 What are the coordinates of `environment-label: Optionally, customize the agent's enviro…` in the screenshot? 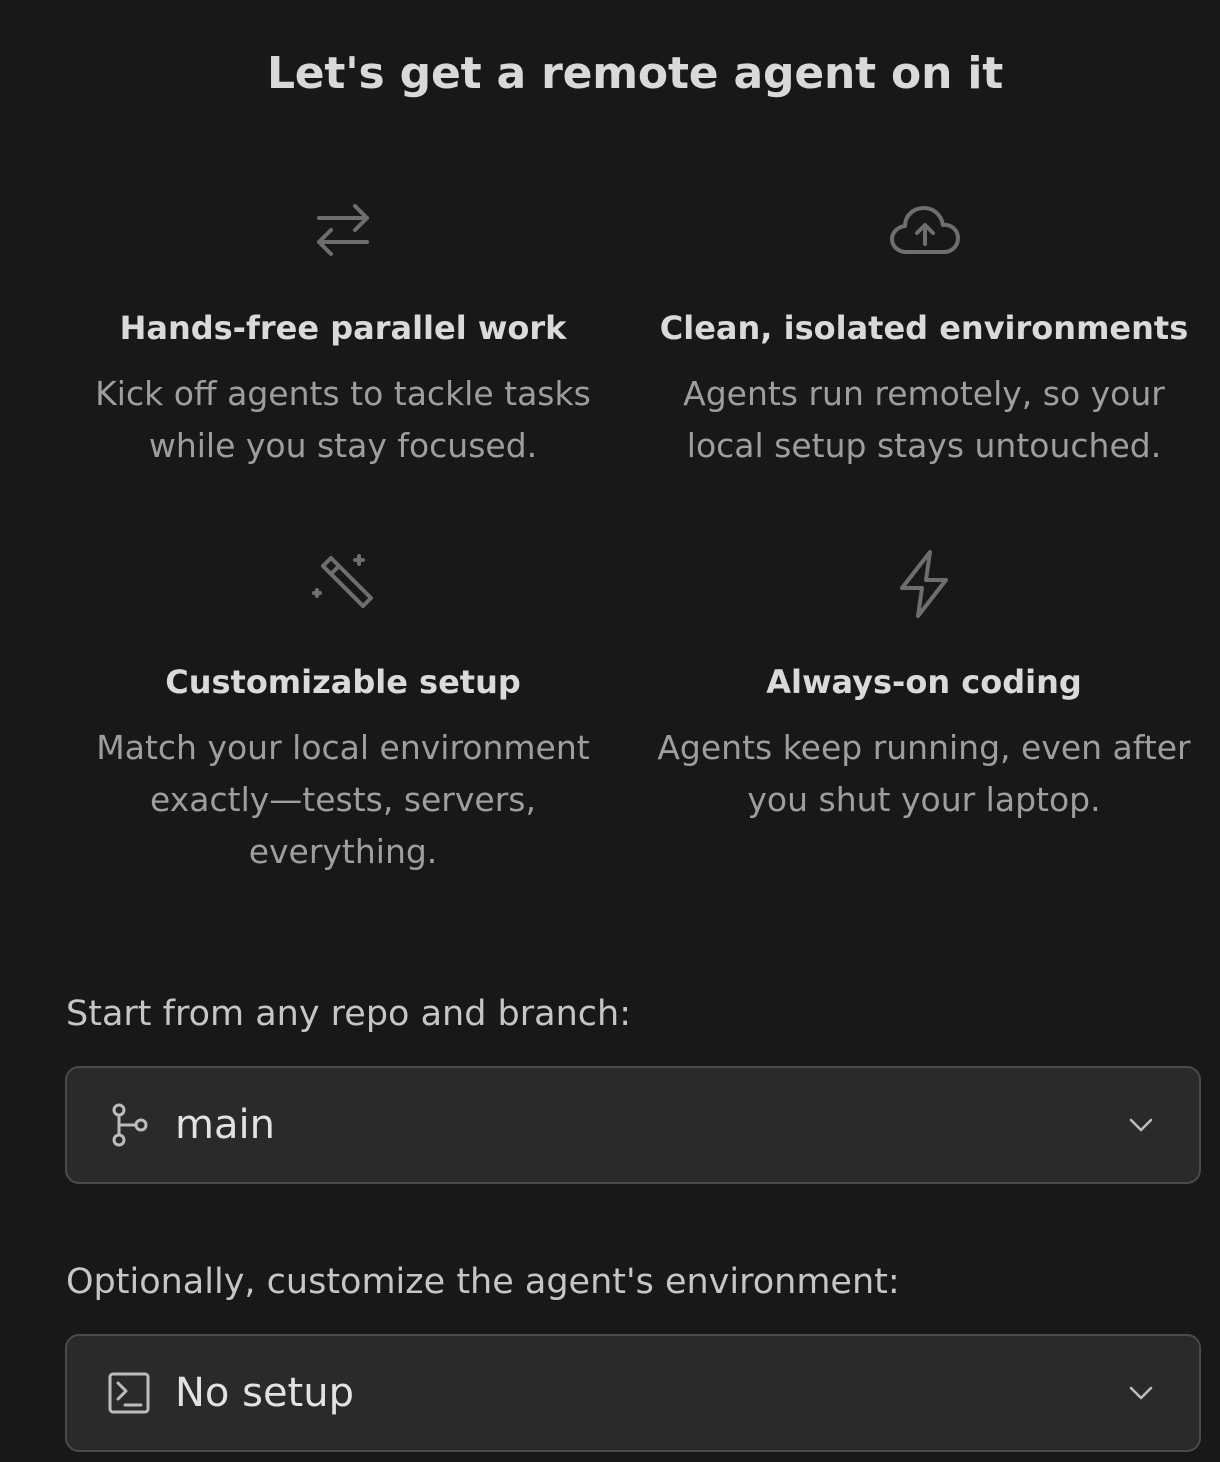 It's located at (483, 1282).